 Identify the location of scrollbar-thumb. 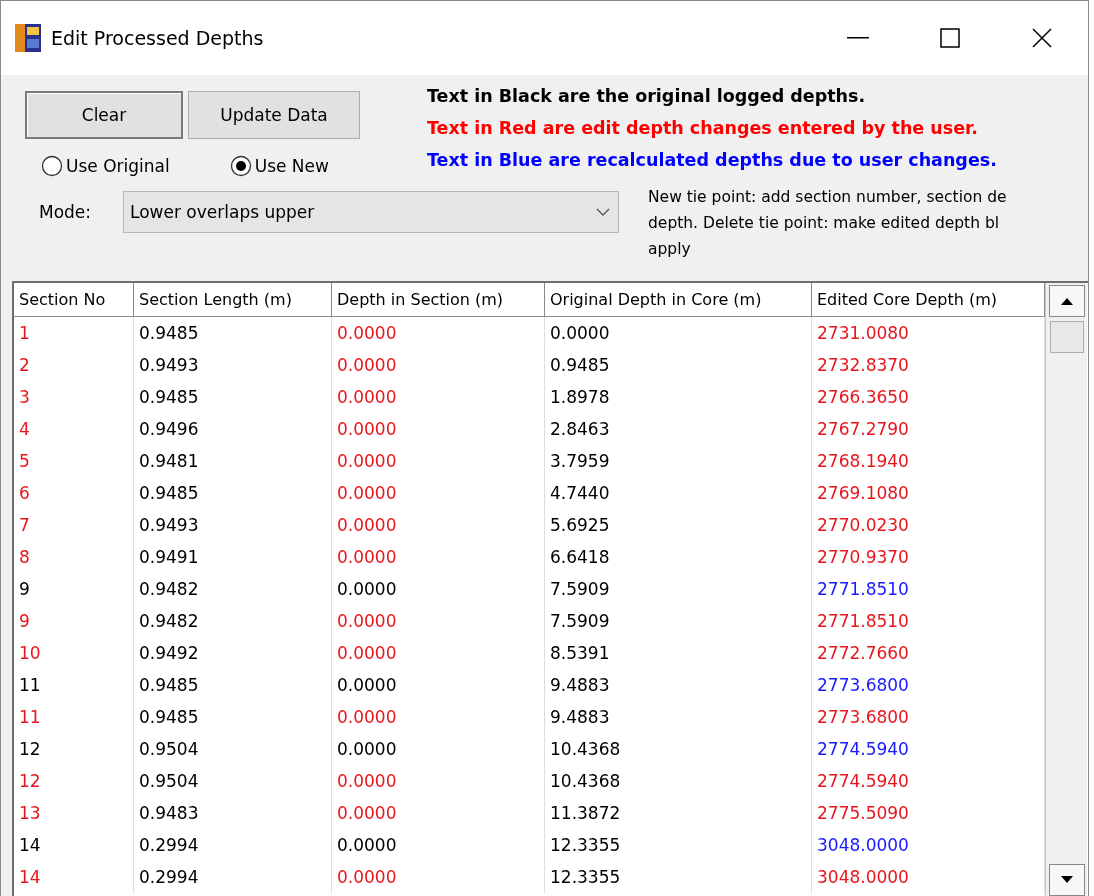
(1066, 337).